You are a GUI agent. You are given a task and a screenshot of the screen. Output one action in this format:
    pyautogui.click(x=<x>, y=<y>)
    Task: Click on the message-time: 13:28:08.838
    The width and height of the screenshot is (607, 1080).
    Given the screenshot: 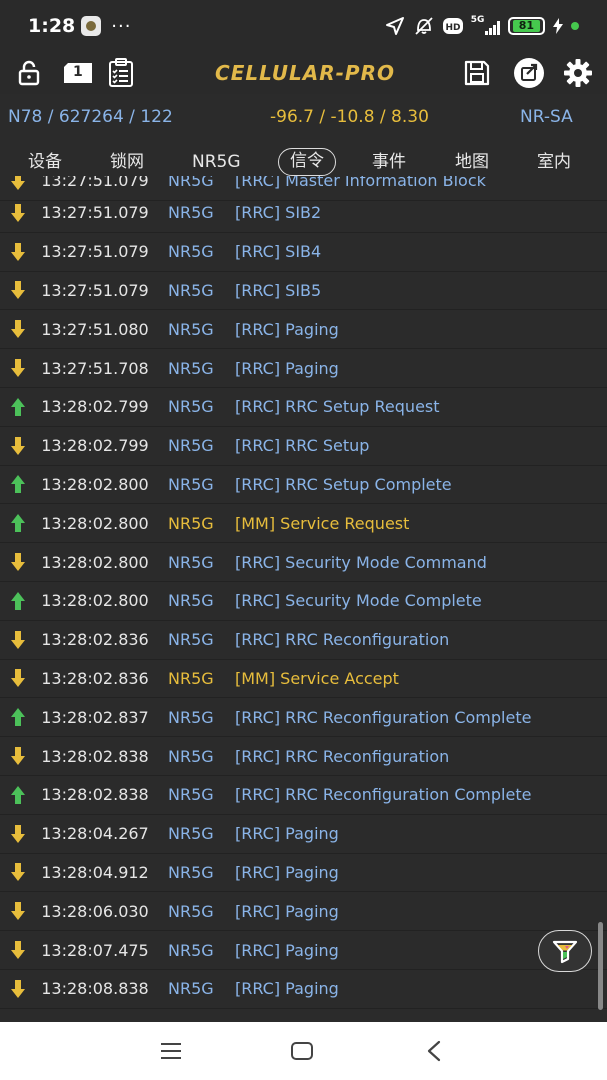 What is the action you would take?
    pyautogui.click(x=95, y=989)
    